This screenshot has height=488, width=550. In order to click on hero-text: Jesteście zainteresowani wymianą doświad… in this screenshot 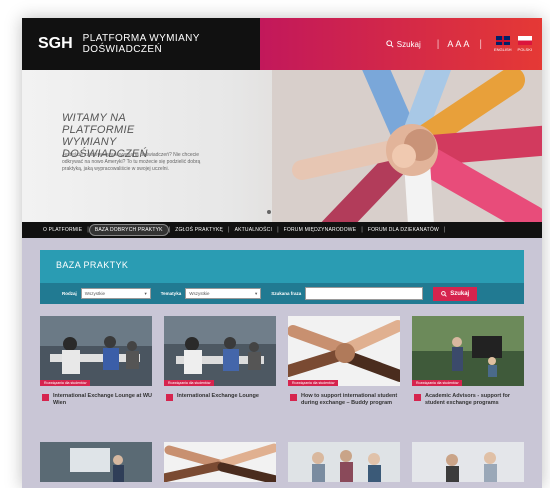, I will do `click(131, 162)`.